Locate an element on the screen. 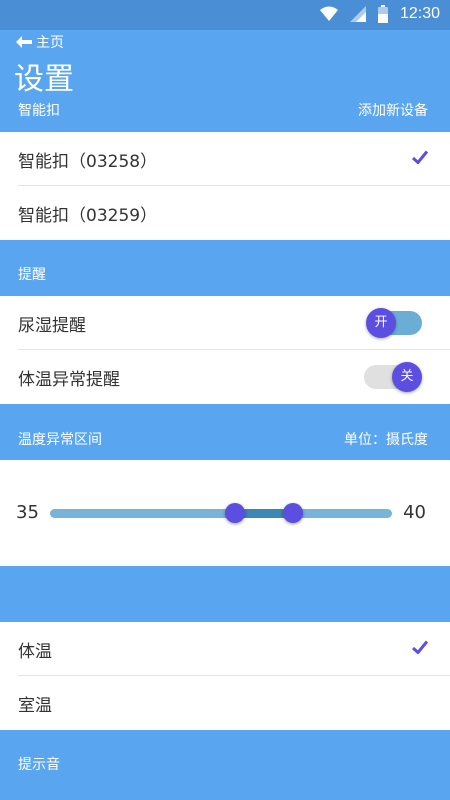 Image resolution: width=450 pixels, height=800 pixels. slider-track is located at coordinates (221, 513).